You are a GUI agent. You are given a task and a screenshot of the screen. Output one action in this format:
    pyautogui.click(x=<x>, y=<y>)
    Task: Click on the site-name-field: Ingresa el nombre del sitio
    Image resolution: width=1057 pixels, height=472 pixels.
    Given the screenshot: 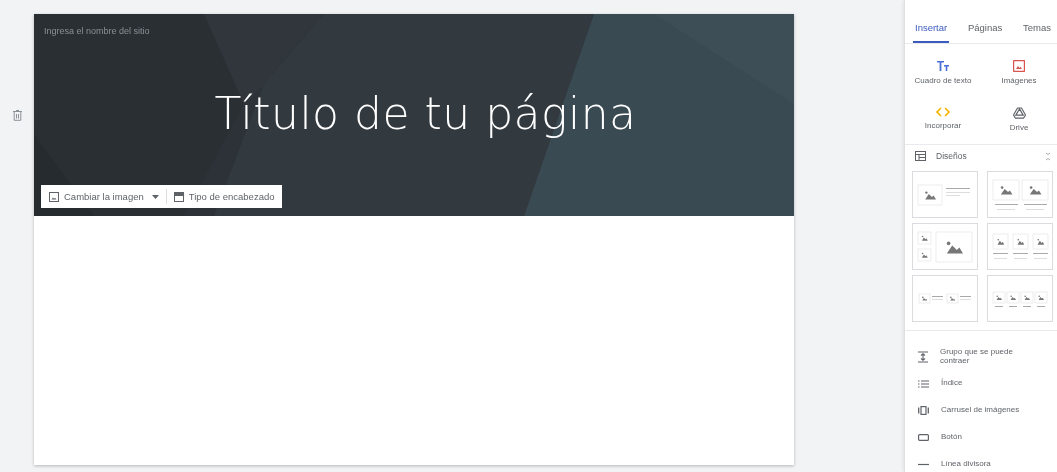 What is the action you would take?
    pyautogui.click(x=144, y=31)
    